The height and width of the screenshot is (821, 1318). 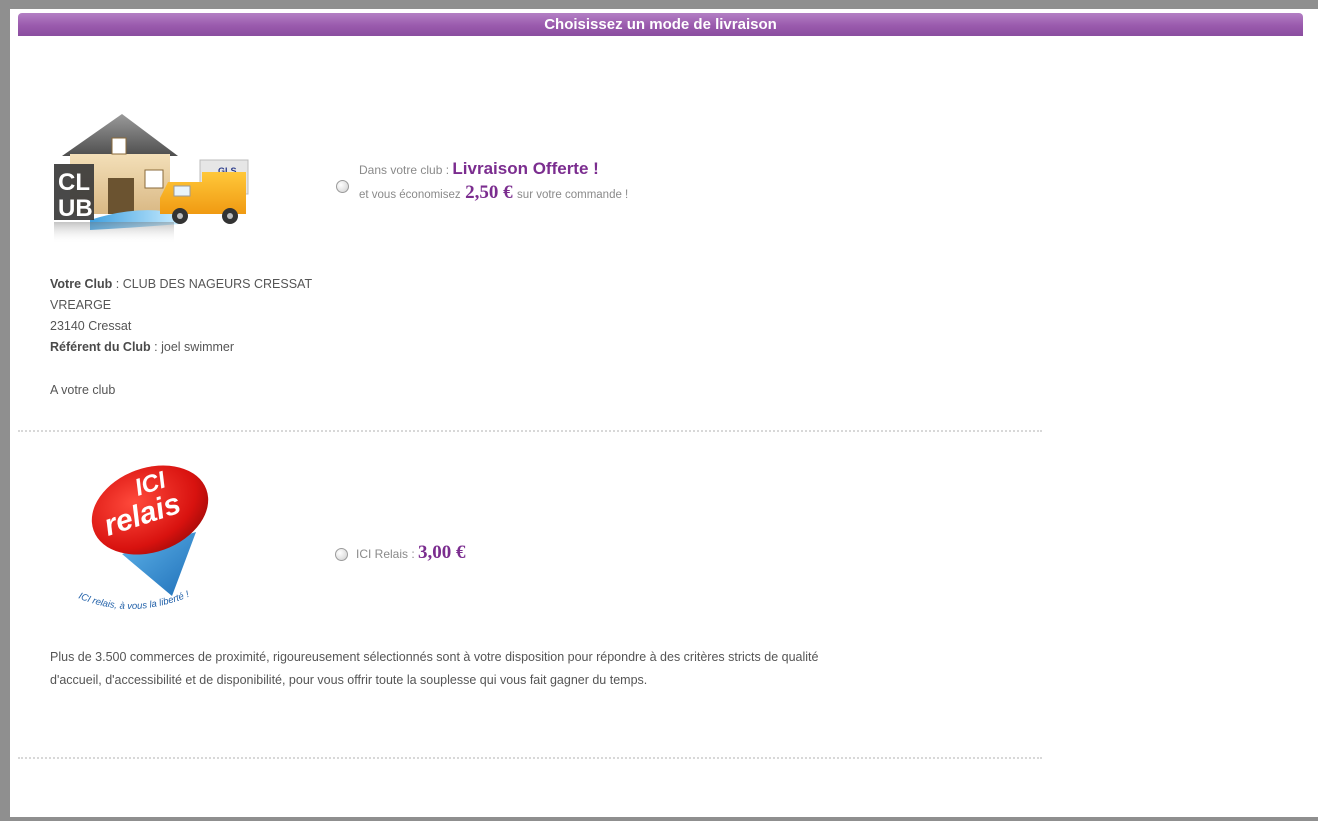 I want to click on option-divider, so click(x=530, y=431).